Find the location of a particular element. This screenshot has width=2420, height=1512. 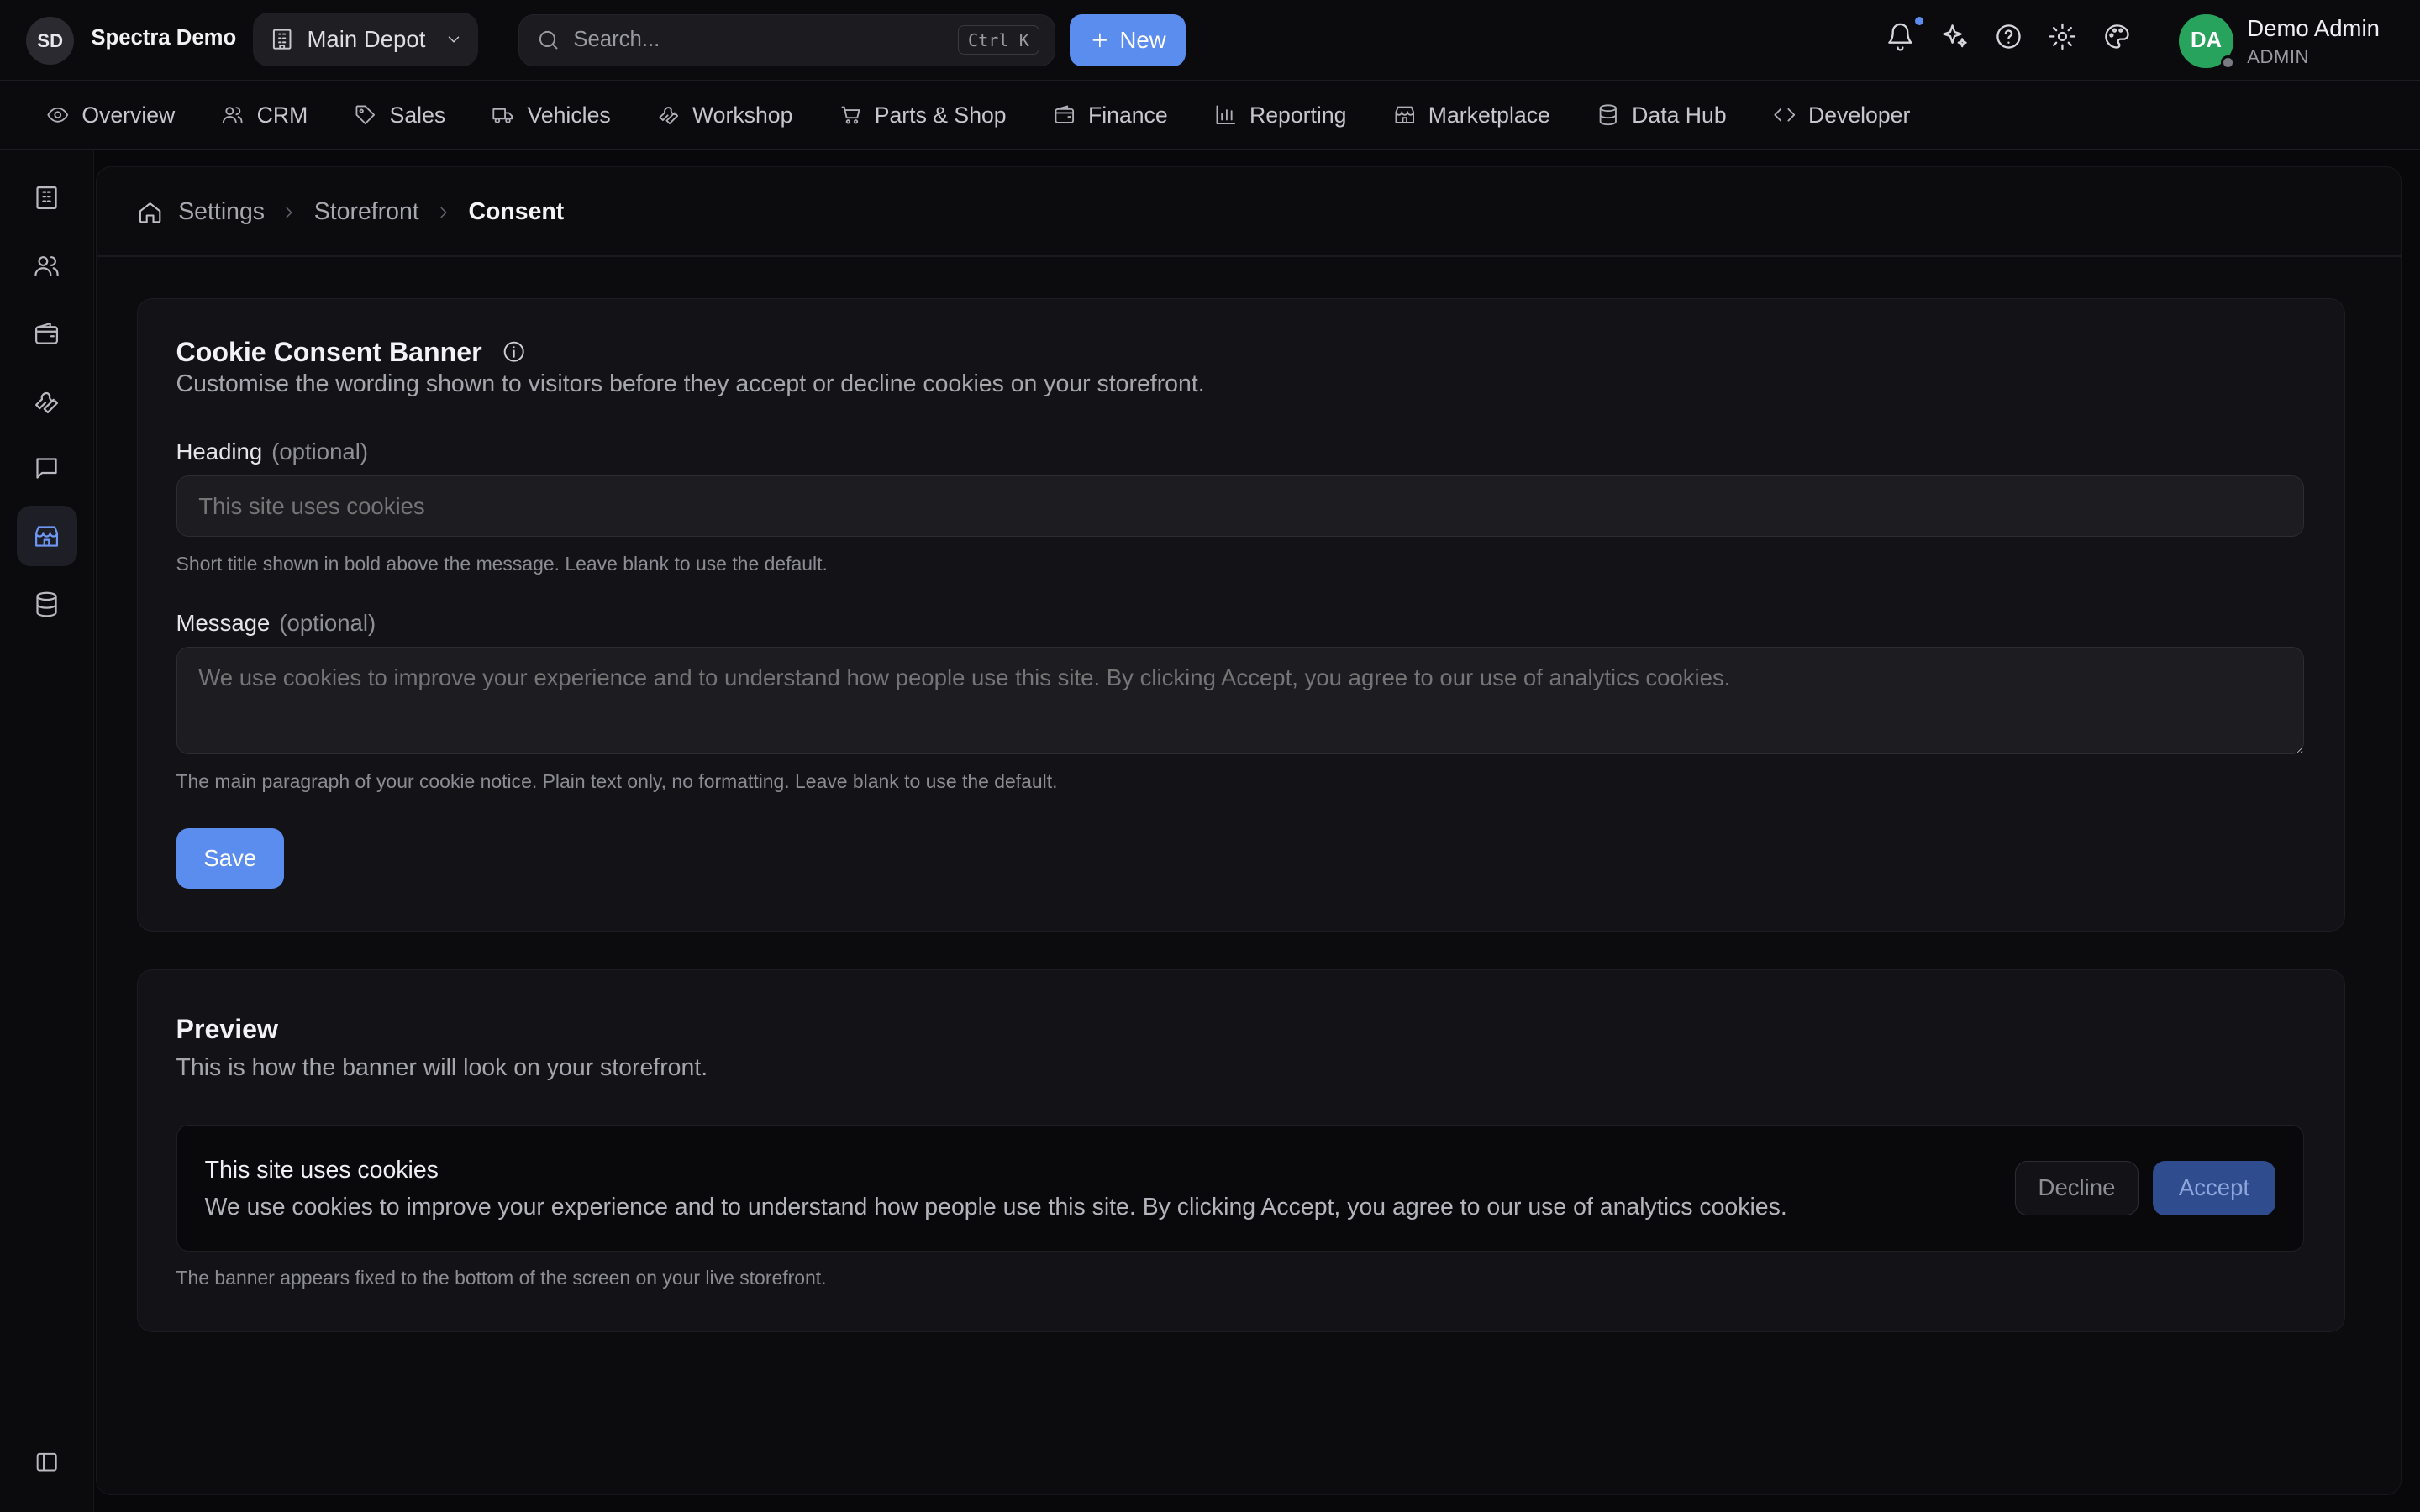

preview-title: Preview is located at coordinates (227, 1028).